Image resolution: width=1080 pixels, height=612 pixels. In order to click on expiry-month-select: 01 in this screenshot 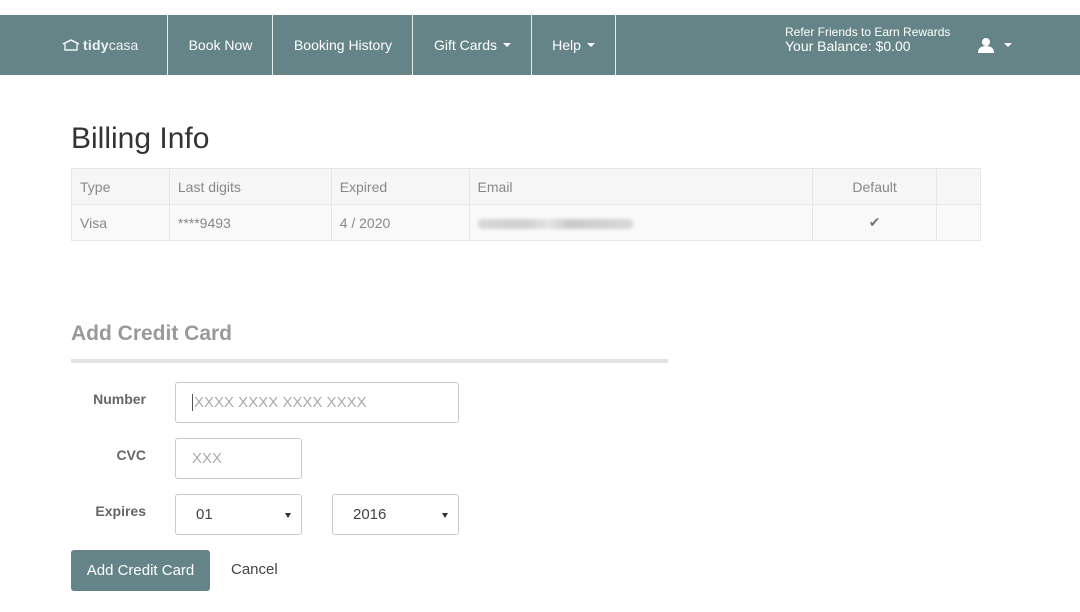, I will do `click(238, 514)`.